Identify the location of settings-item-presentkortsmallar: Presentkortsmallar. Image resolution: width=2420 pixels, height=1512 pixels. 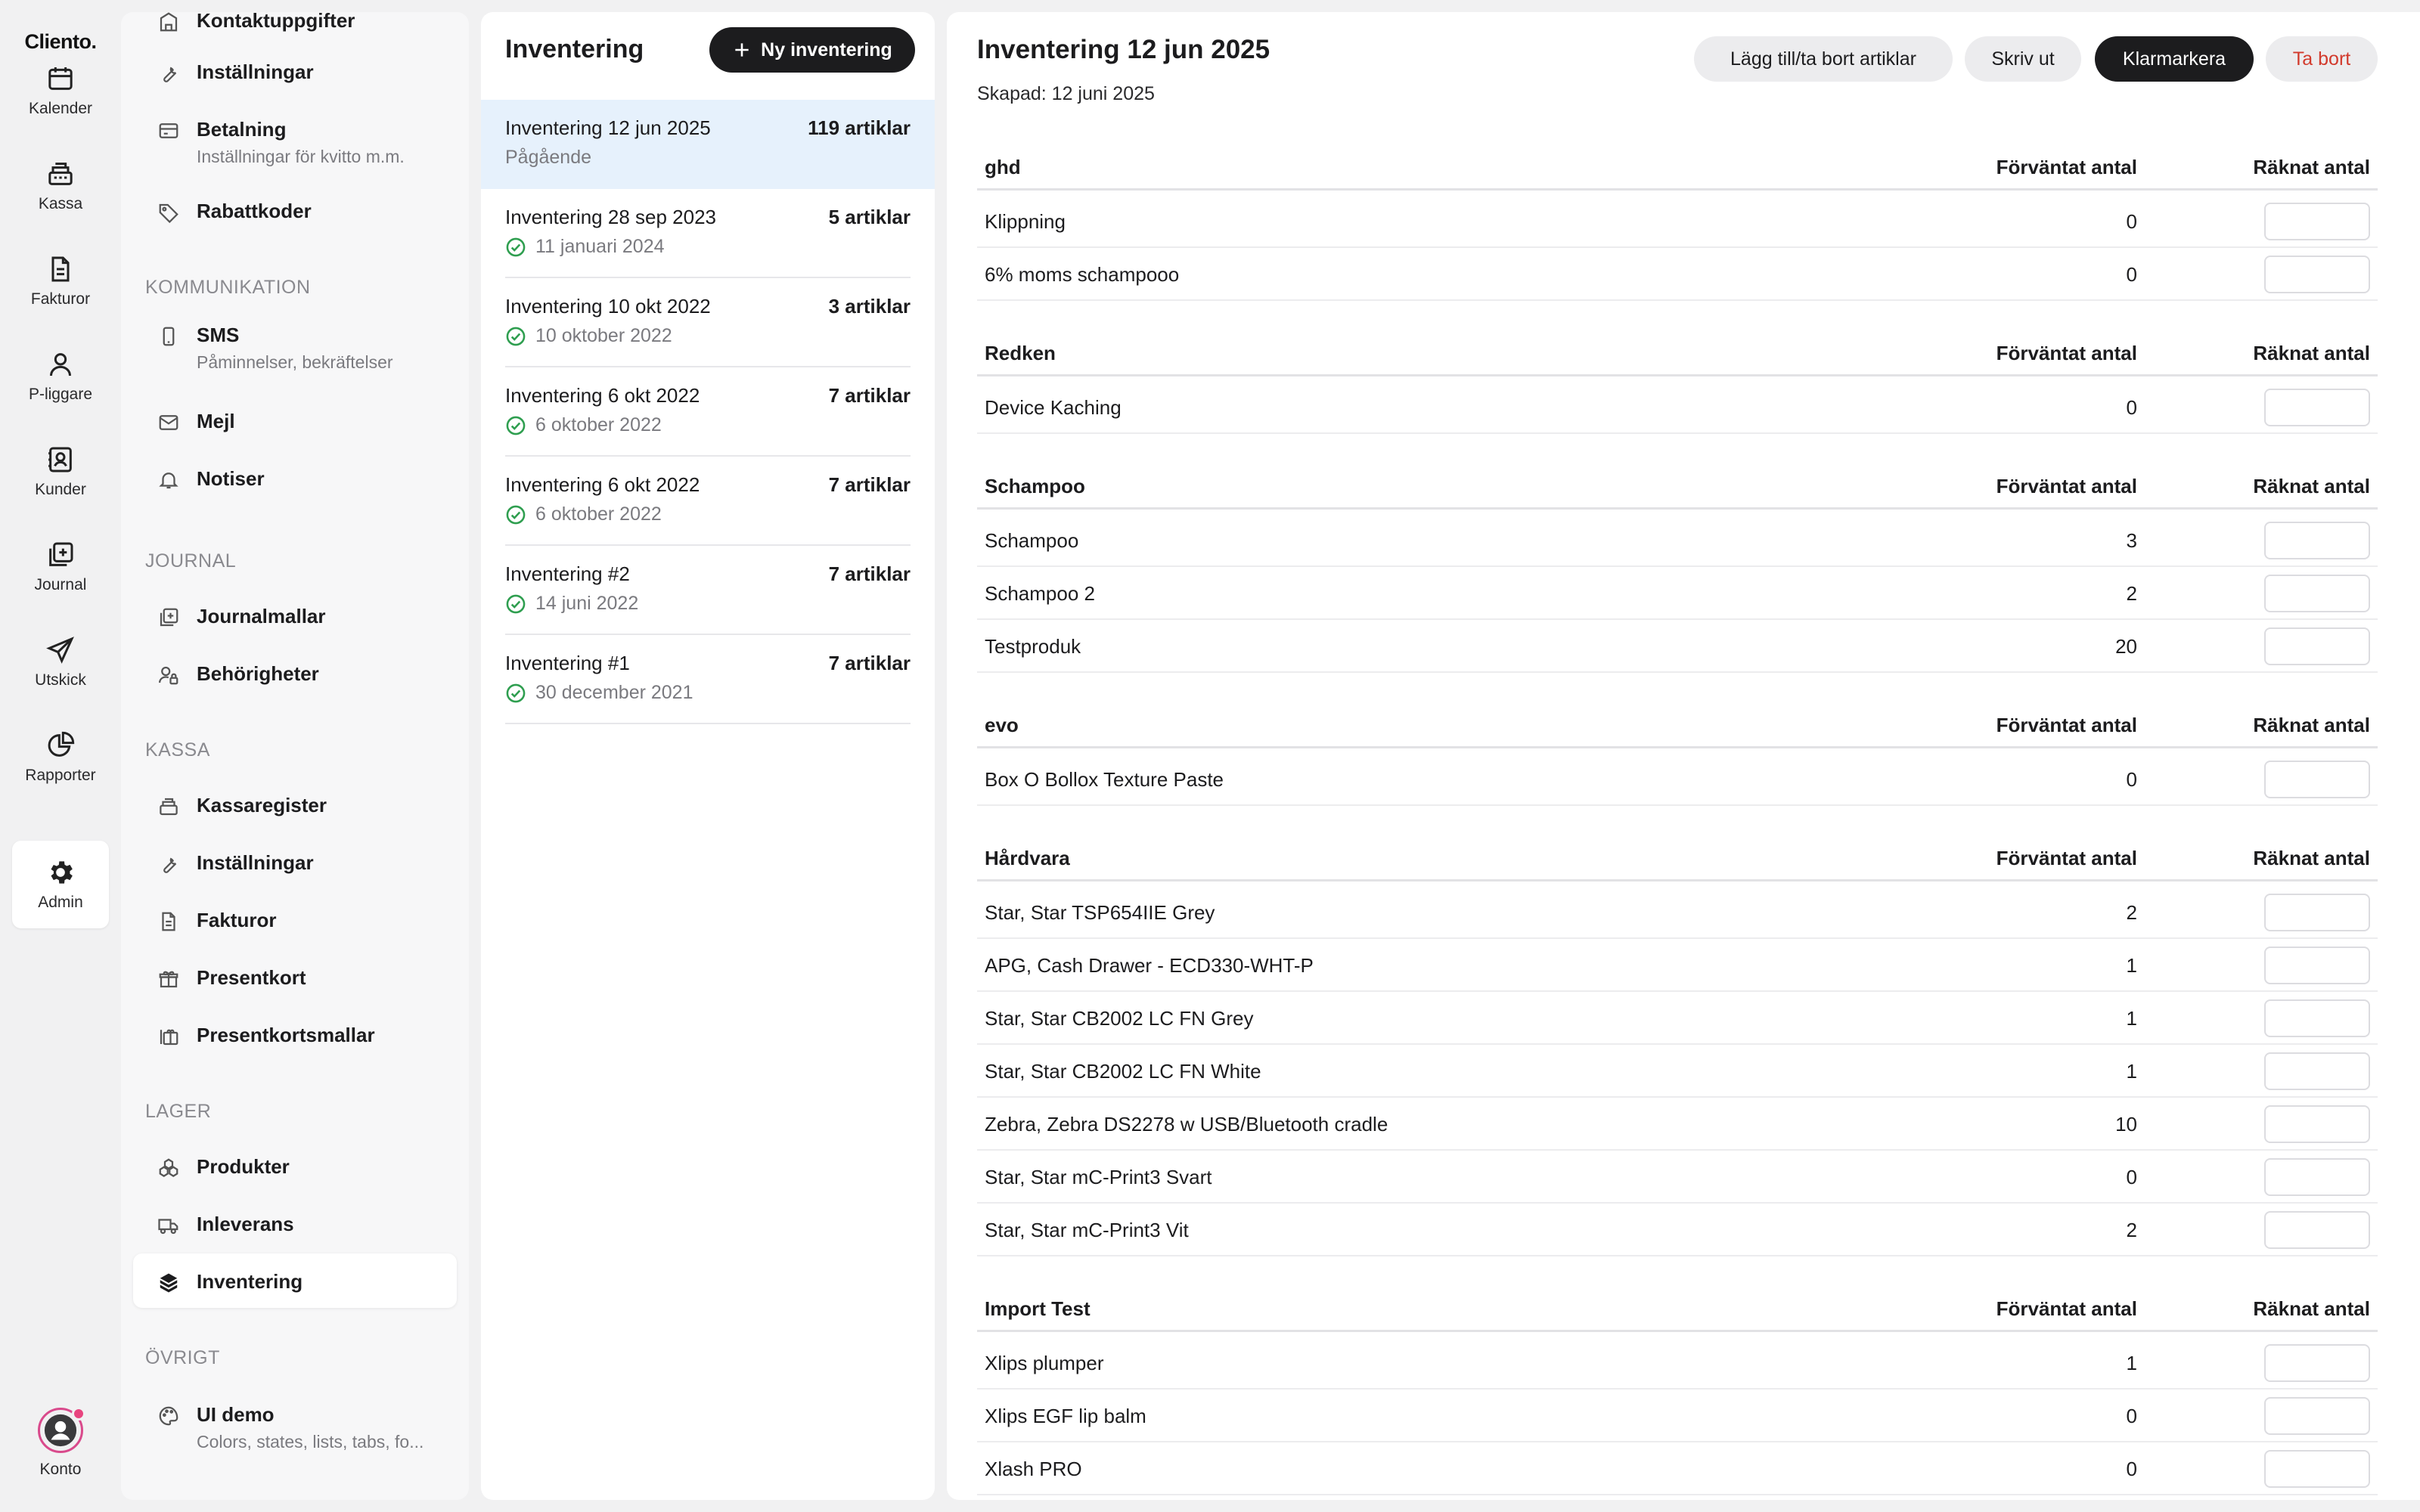
(295, 1034).